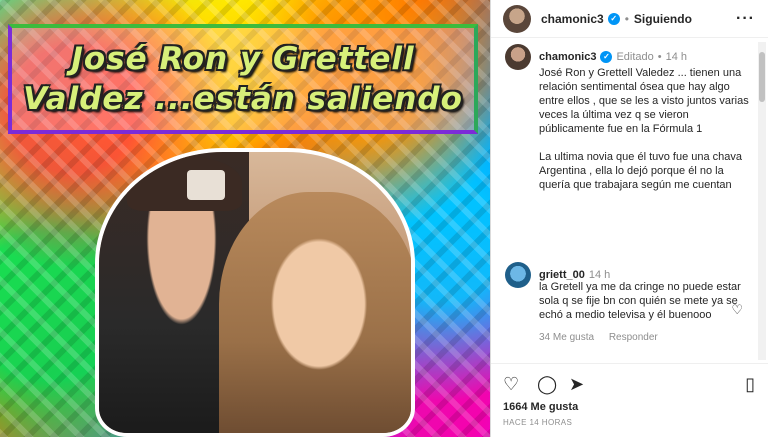  I want to click on cap, so click(184, 183).